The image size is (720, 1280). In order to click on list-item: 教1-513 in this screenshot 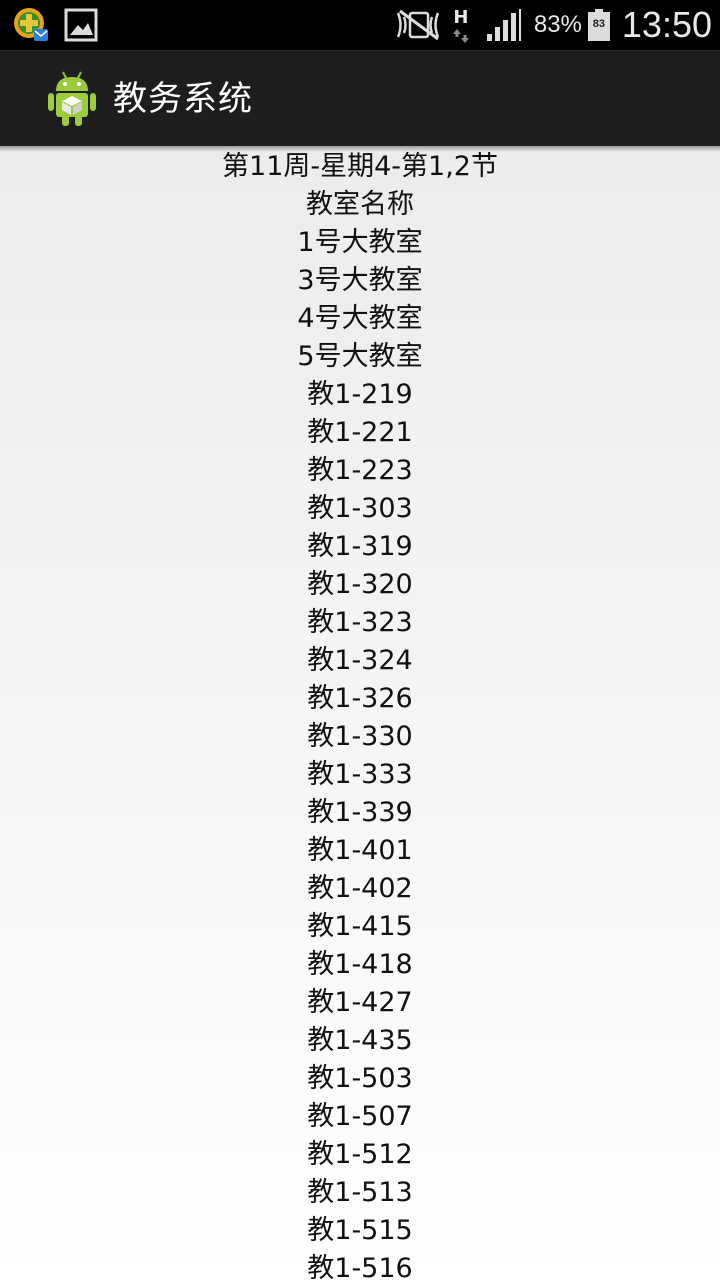, I will do `click(360, 1192)`.